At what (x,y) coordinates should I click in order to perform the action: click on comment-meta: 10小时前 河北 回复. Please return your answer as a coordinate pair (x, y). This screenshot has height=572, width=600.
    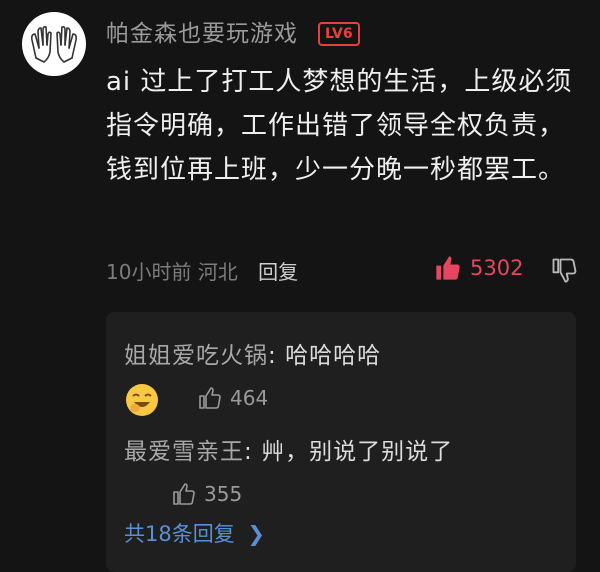
    Looking at the image, I should click on (202, 270).